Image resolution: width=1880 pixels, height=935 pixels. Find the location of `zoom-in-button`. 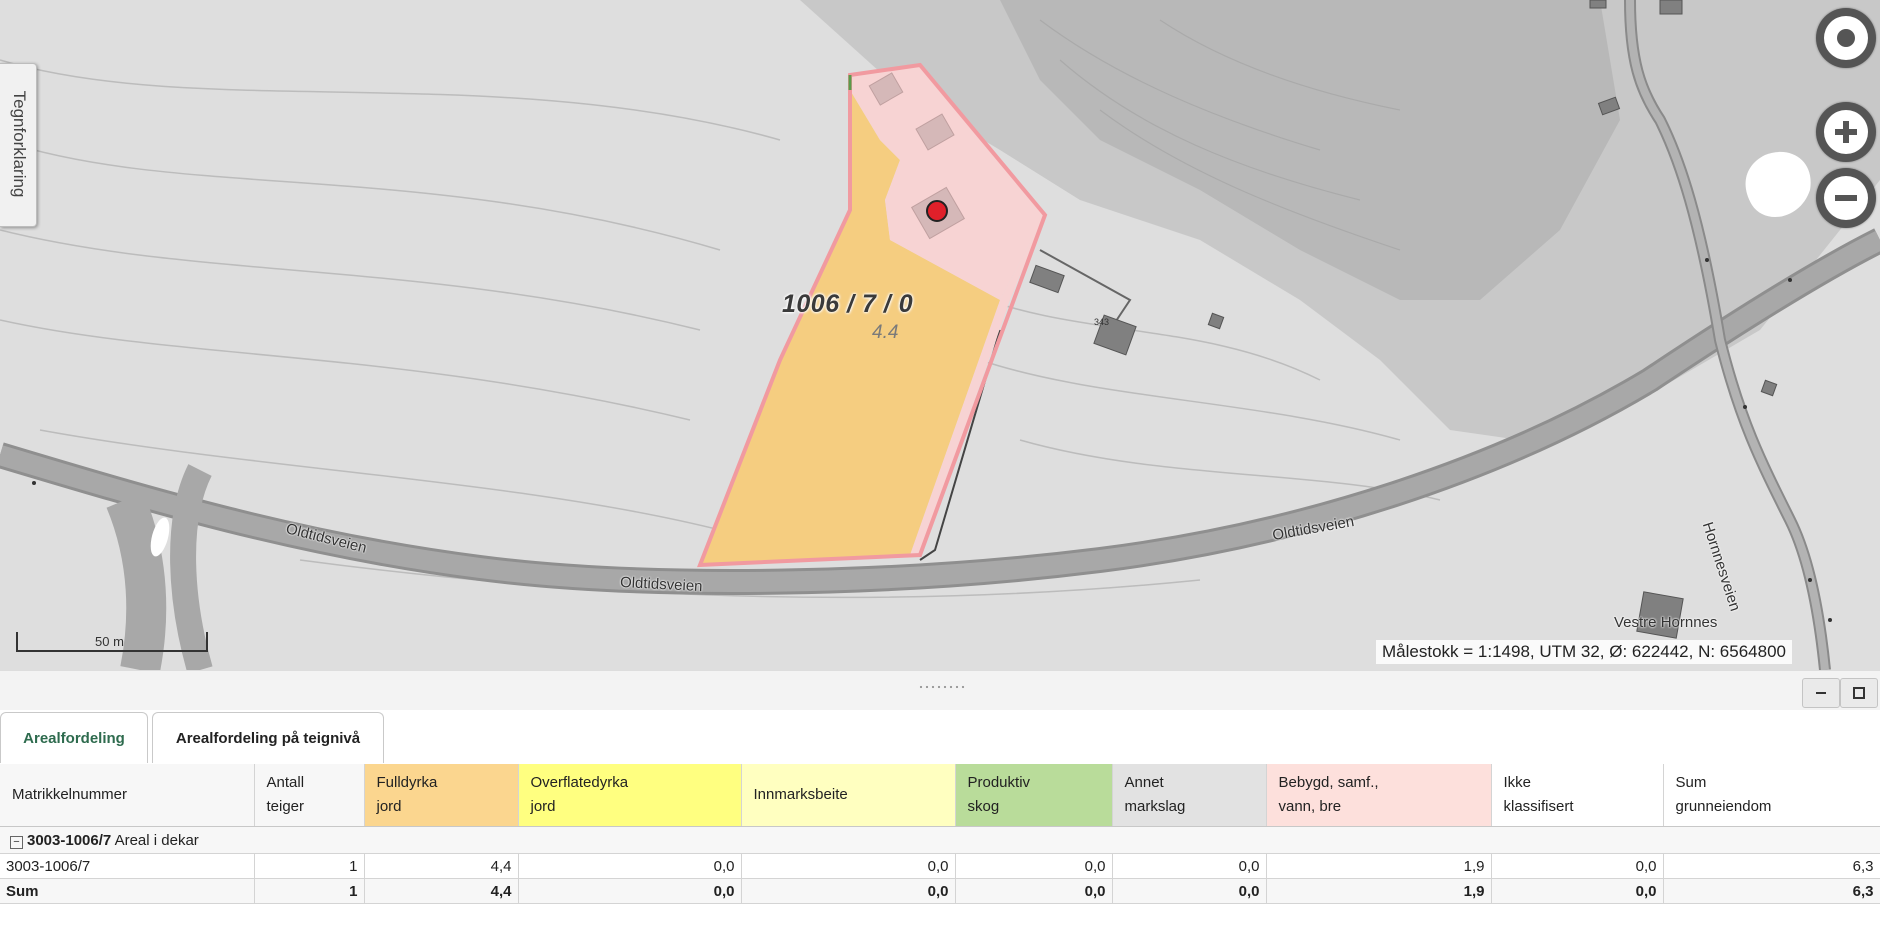

zoom-in-button is located at coordinates (1846, 132).